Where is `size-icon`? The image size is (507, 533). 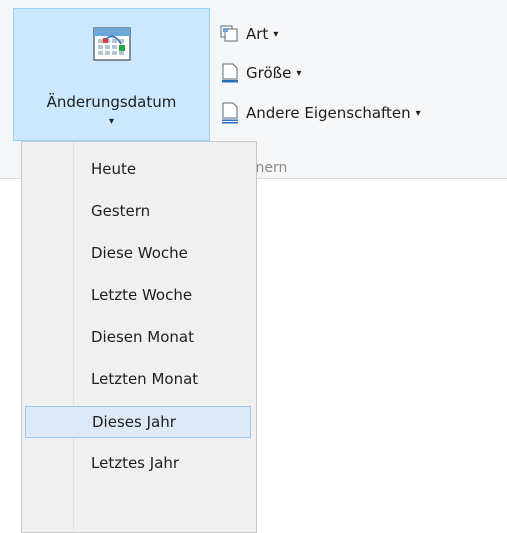 size-icon is located at coordinates (230, 73).